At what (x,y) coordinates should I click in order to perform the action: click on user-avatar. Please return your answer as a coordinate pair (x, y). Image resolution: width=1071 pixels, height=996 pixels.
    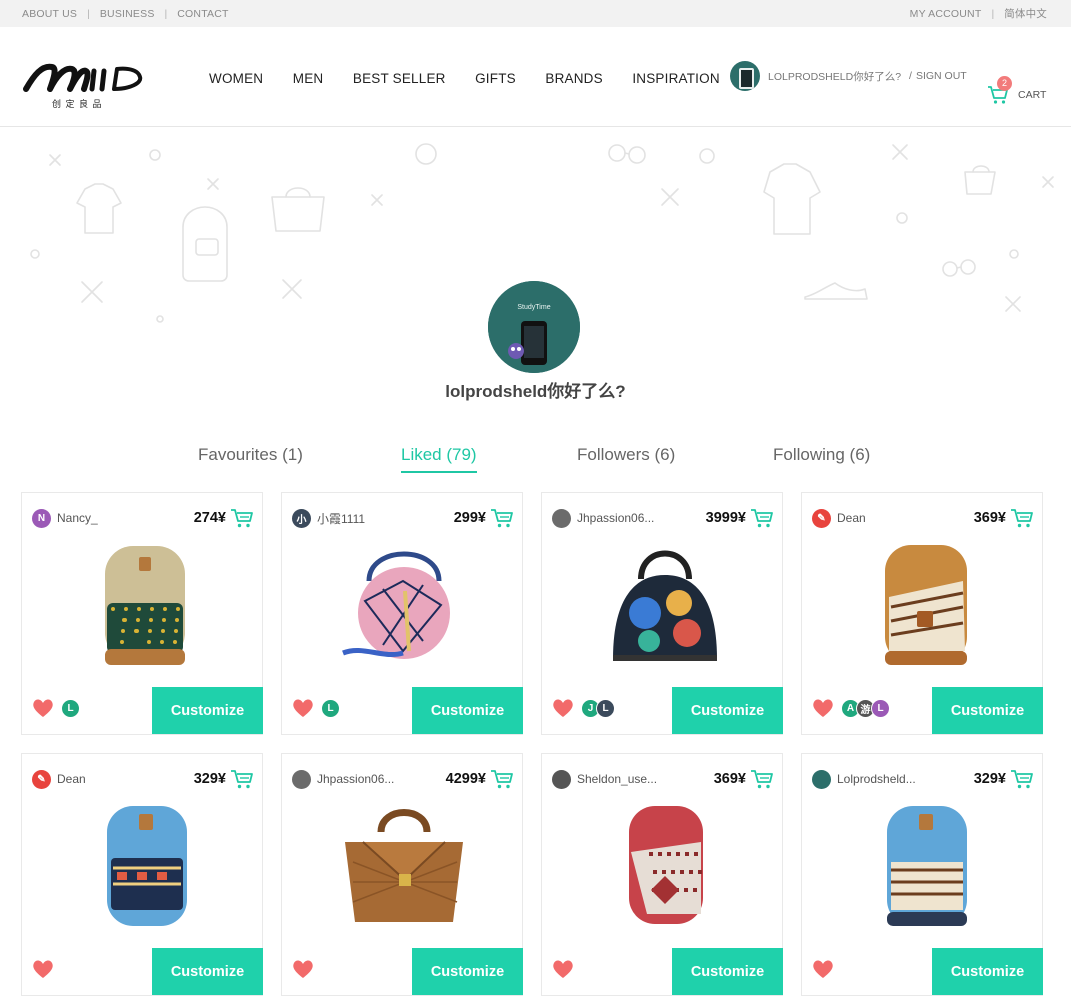
    Looking at the image, I should click on (745, 76).